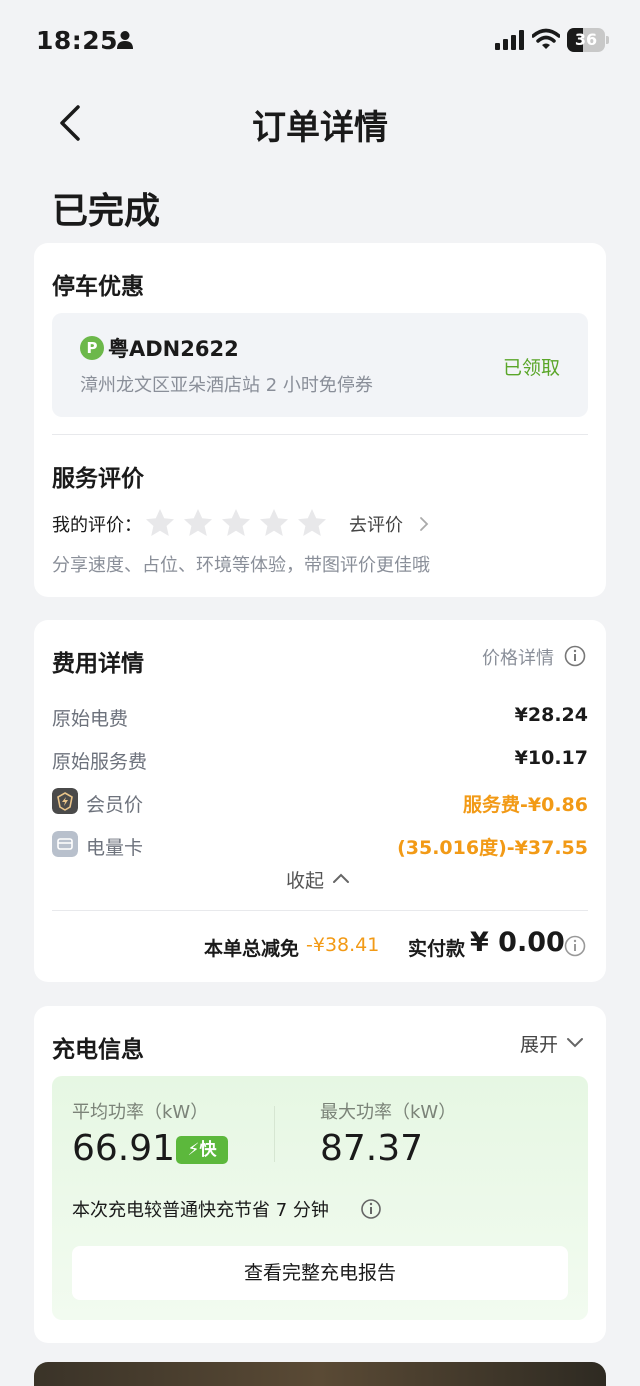 Image resolution: width=640 pixels, height=1386 pixels. What do you see at coordinates (531, 368) in the screenshot?
I see `coupon-status: 已领取` at bounding box center [531, 368].